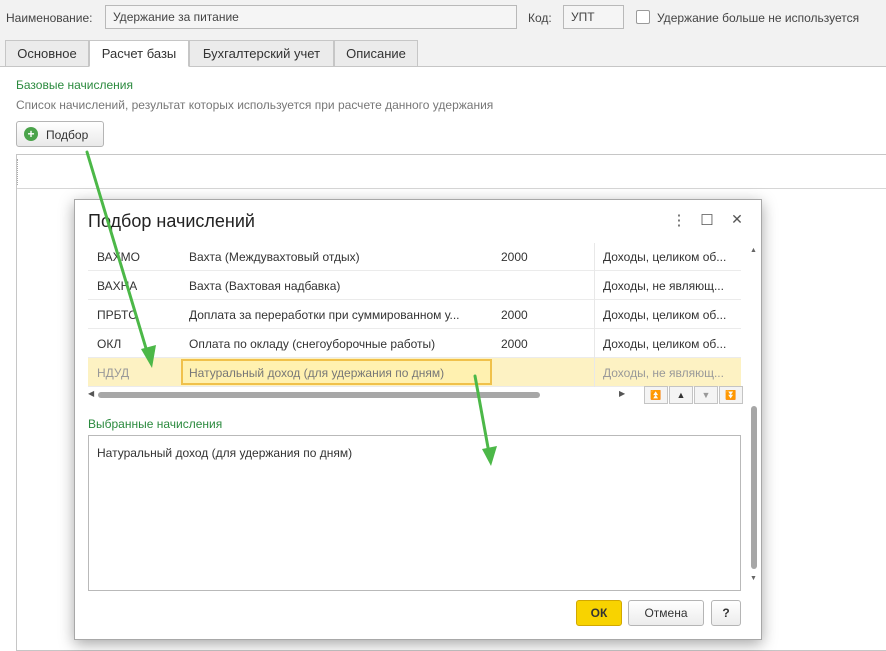  What do you see at coordinates (681, 395) in the screenshot?
I see `move-up-icon: ▲` at bounding box center [681, 395].